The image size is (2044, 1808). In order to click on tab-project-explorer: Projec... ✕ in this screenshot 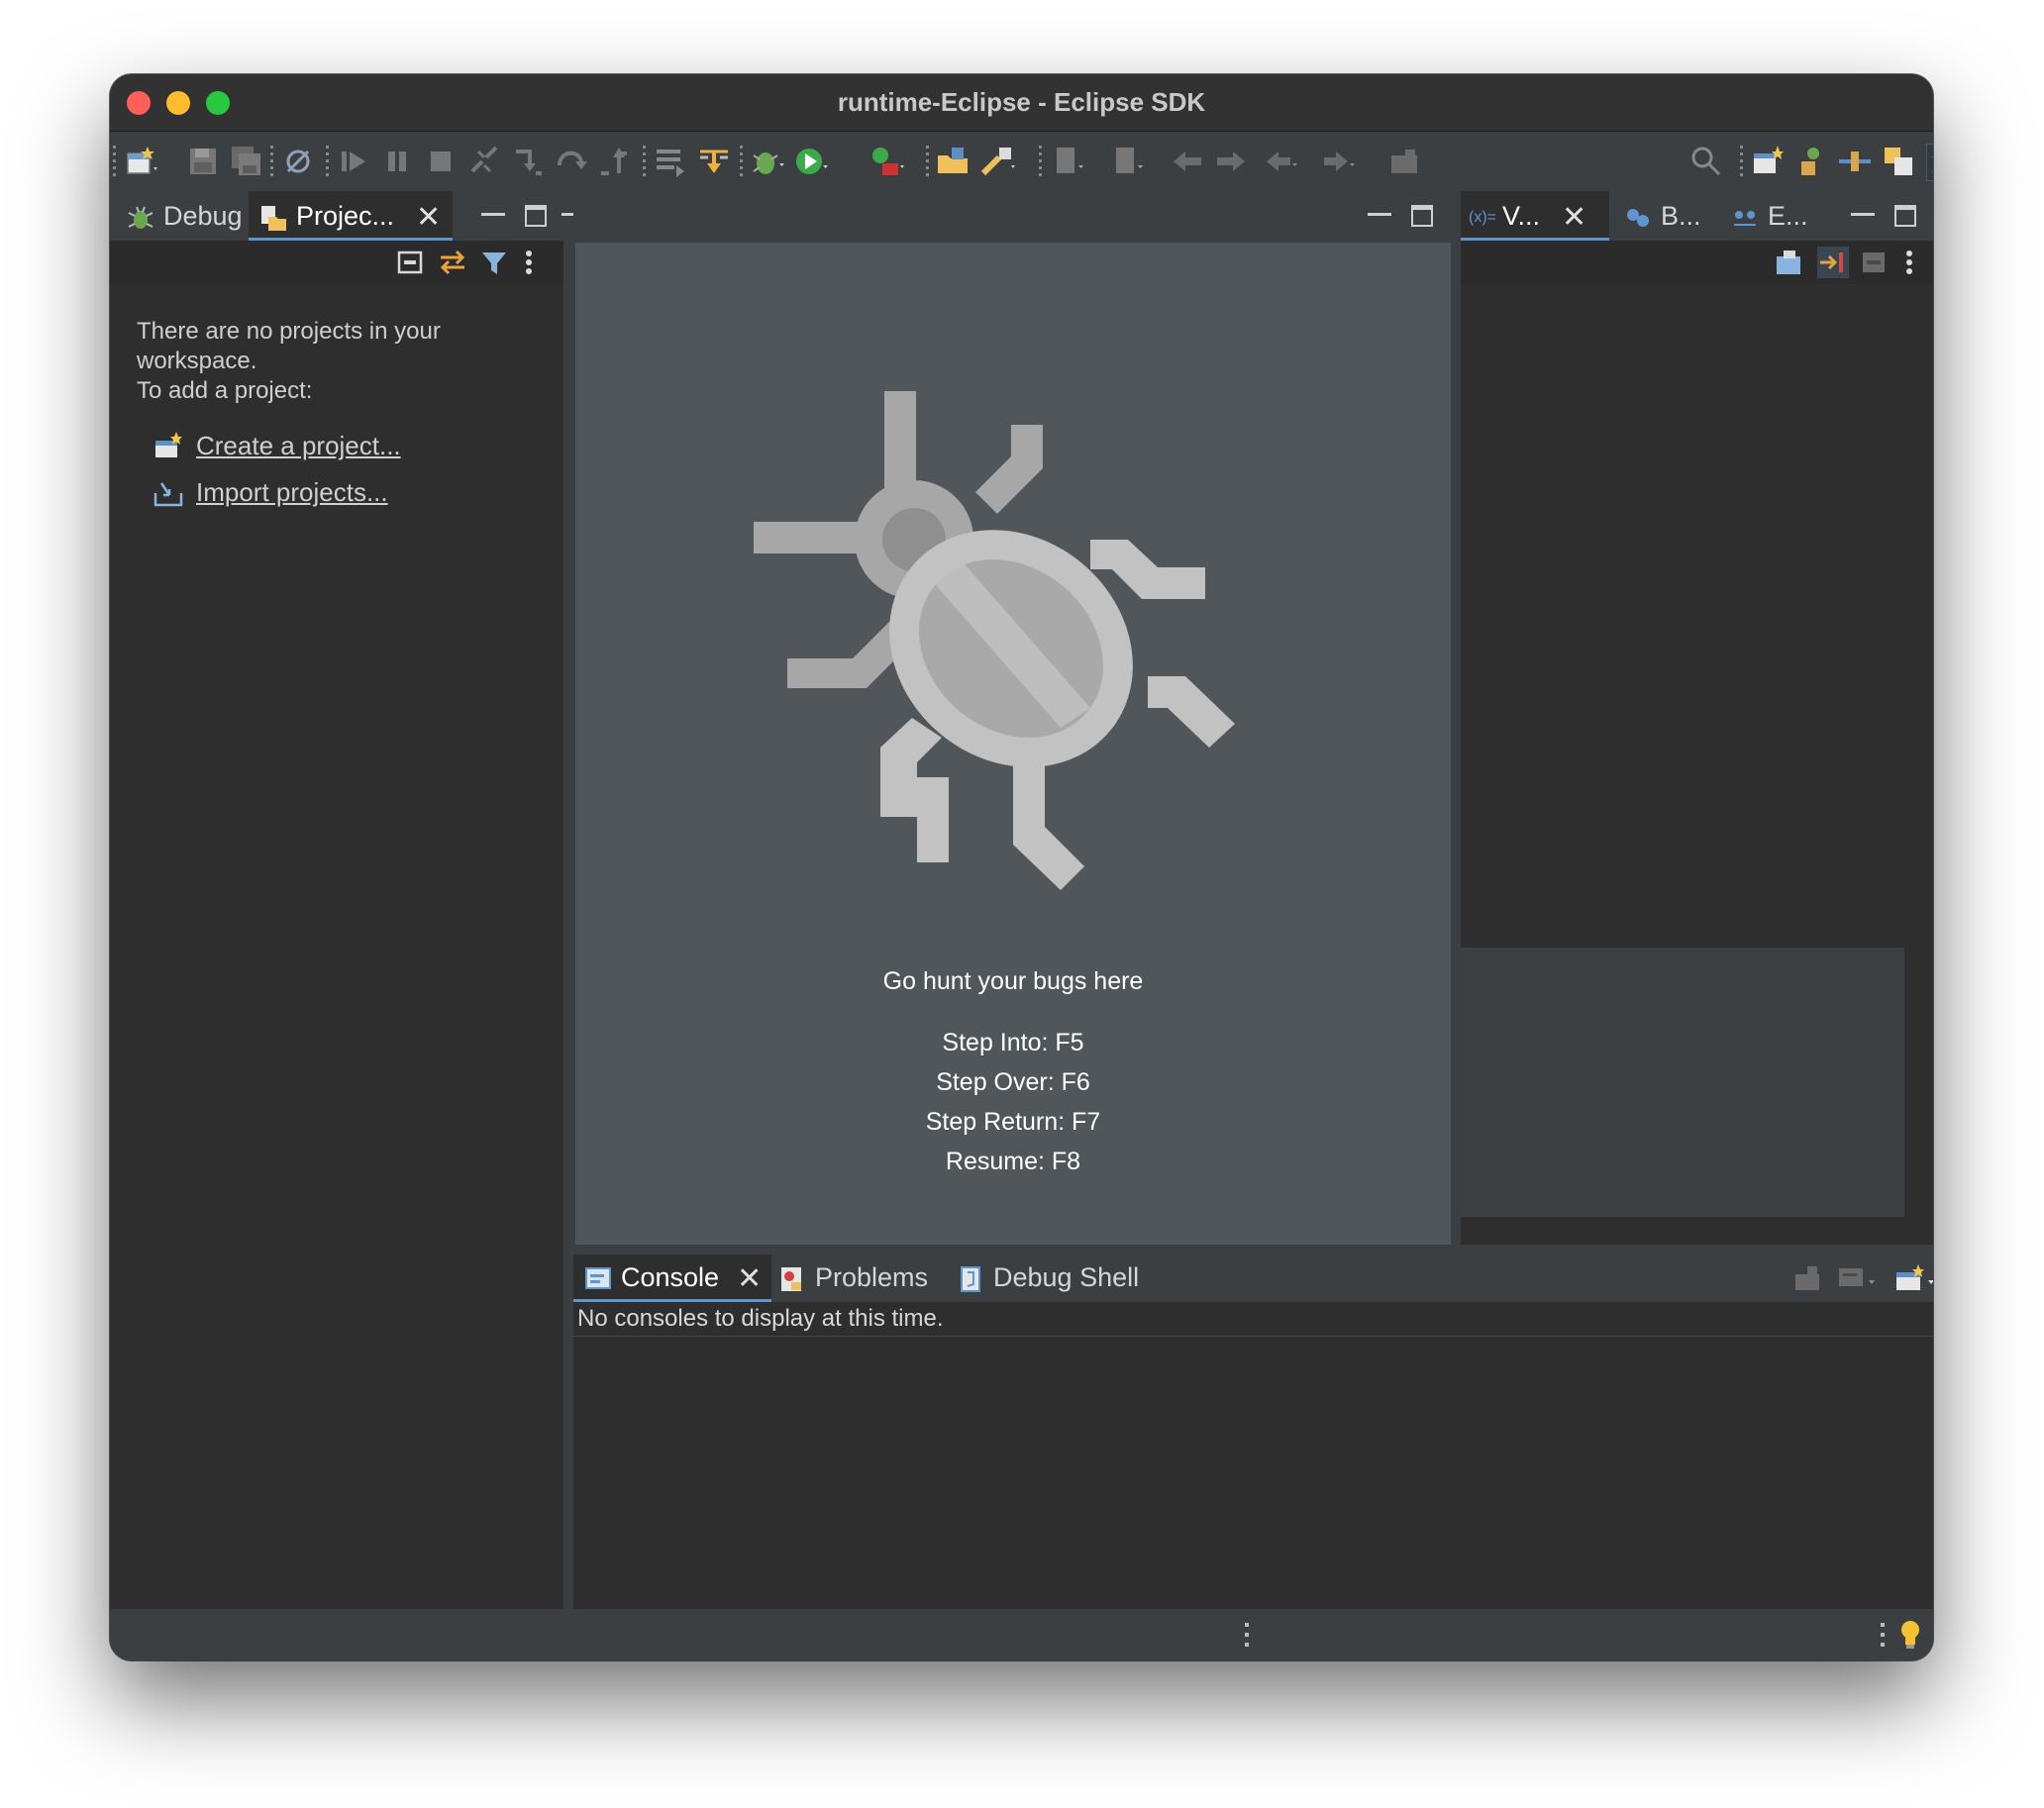, I will do `click(351, 216)`.